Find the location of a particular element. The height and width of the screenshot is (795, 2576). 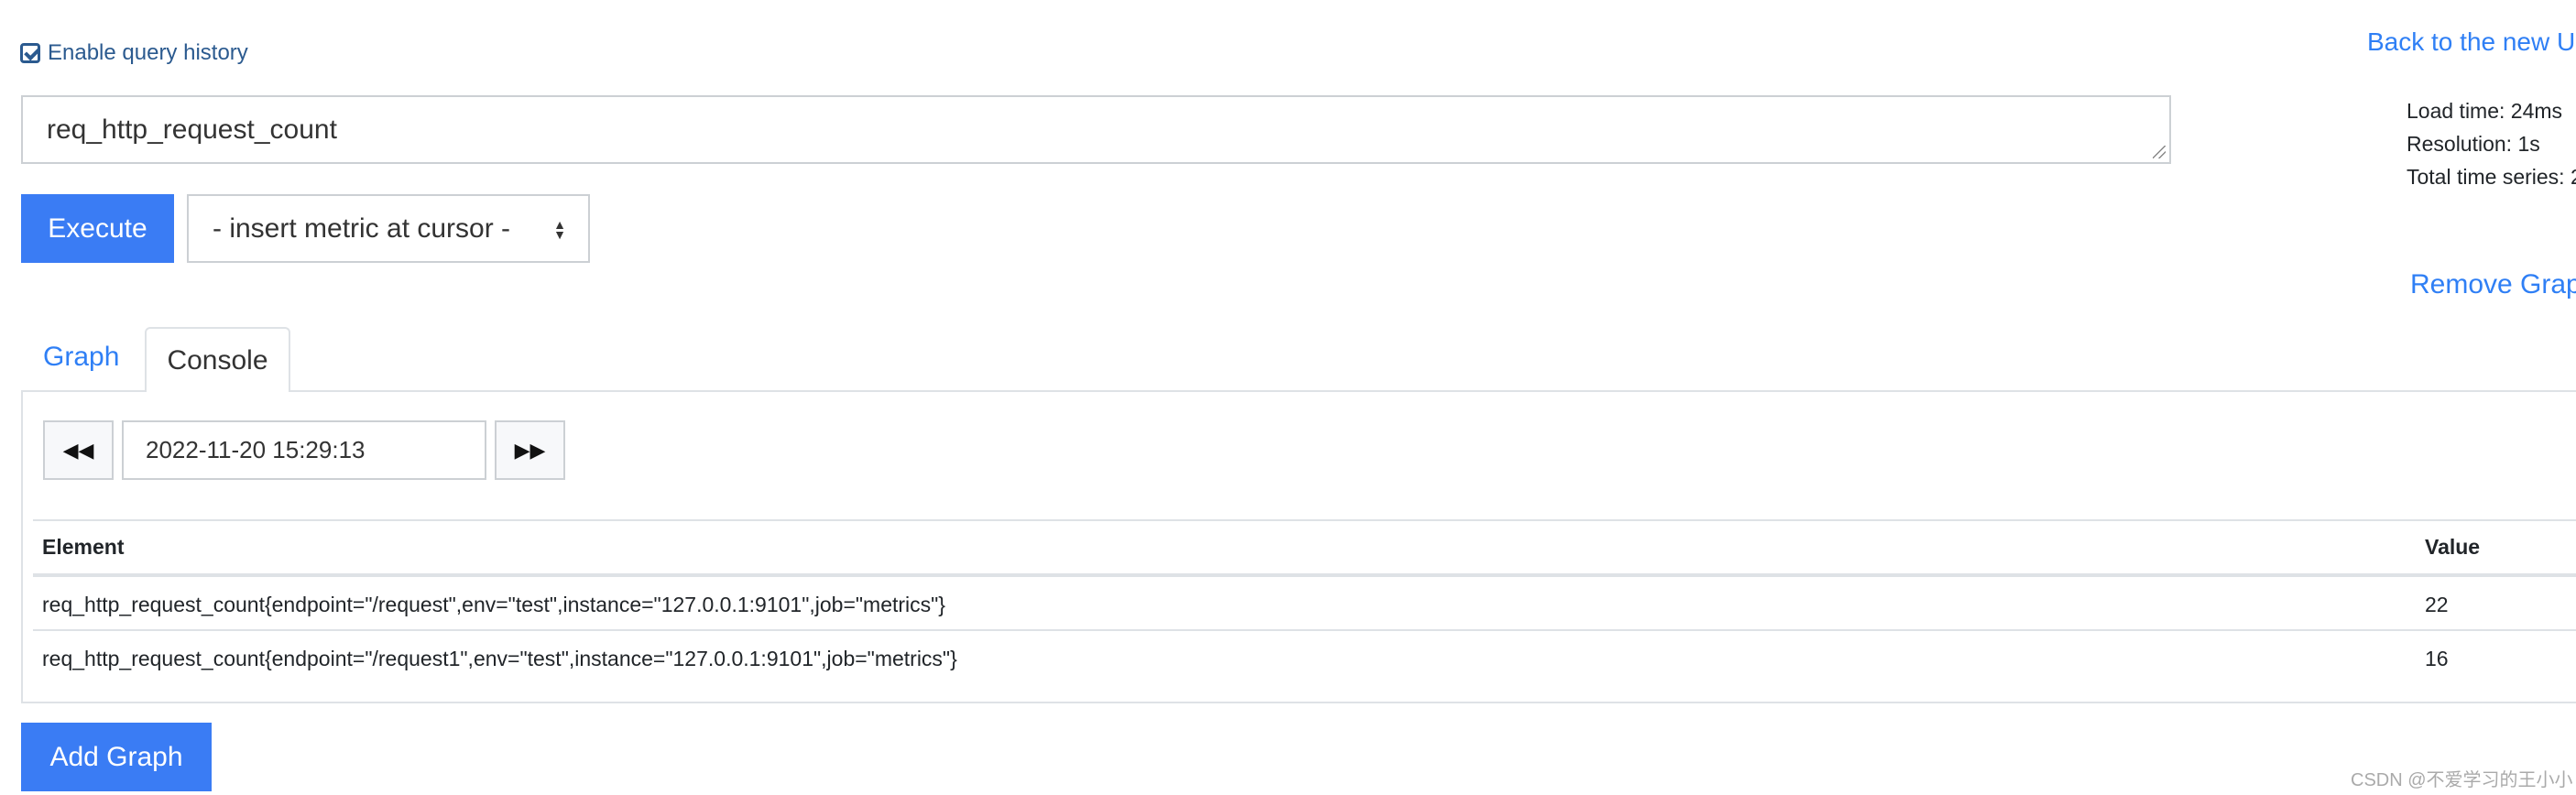

execute-button: Execute is located at coordinates (98, 228).